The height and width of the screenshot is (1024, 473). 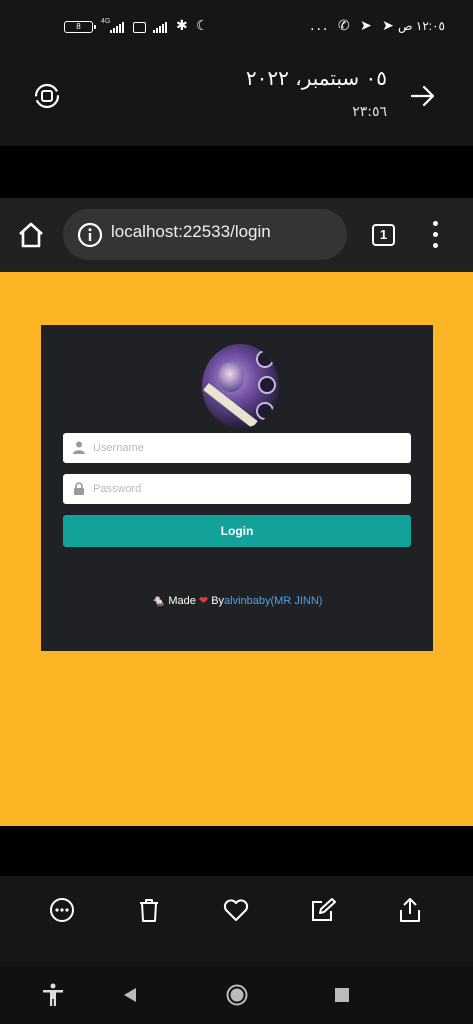 What do you see at coordinates (388, 26) in the screenshot?
I see `telegram-icon-2: ➤` at bounding box center [388, 26].